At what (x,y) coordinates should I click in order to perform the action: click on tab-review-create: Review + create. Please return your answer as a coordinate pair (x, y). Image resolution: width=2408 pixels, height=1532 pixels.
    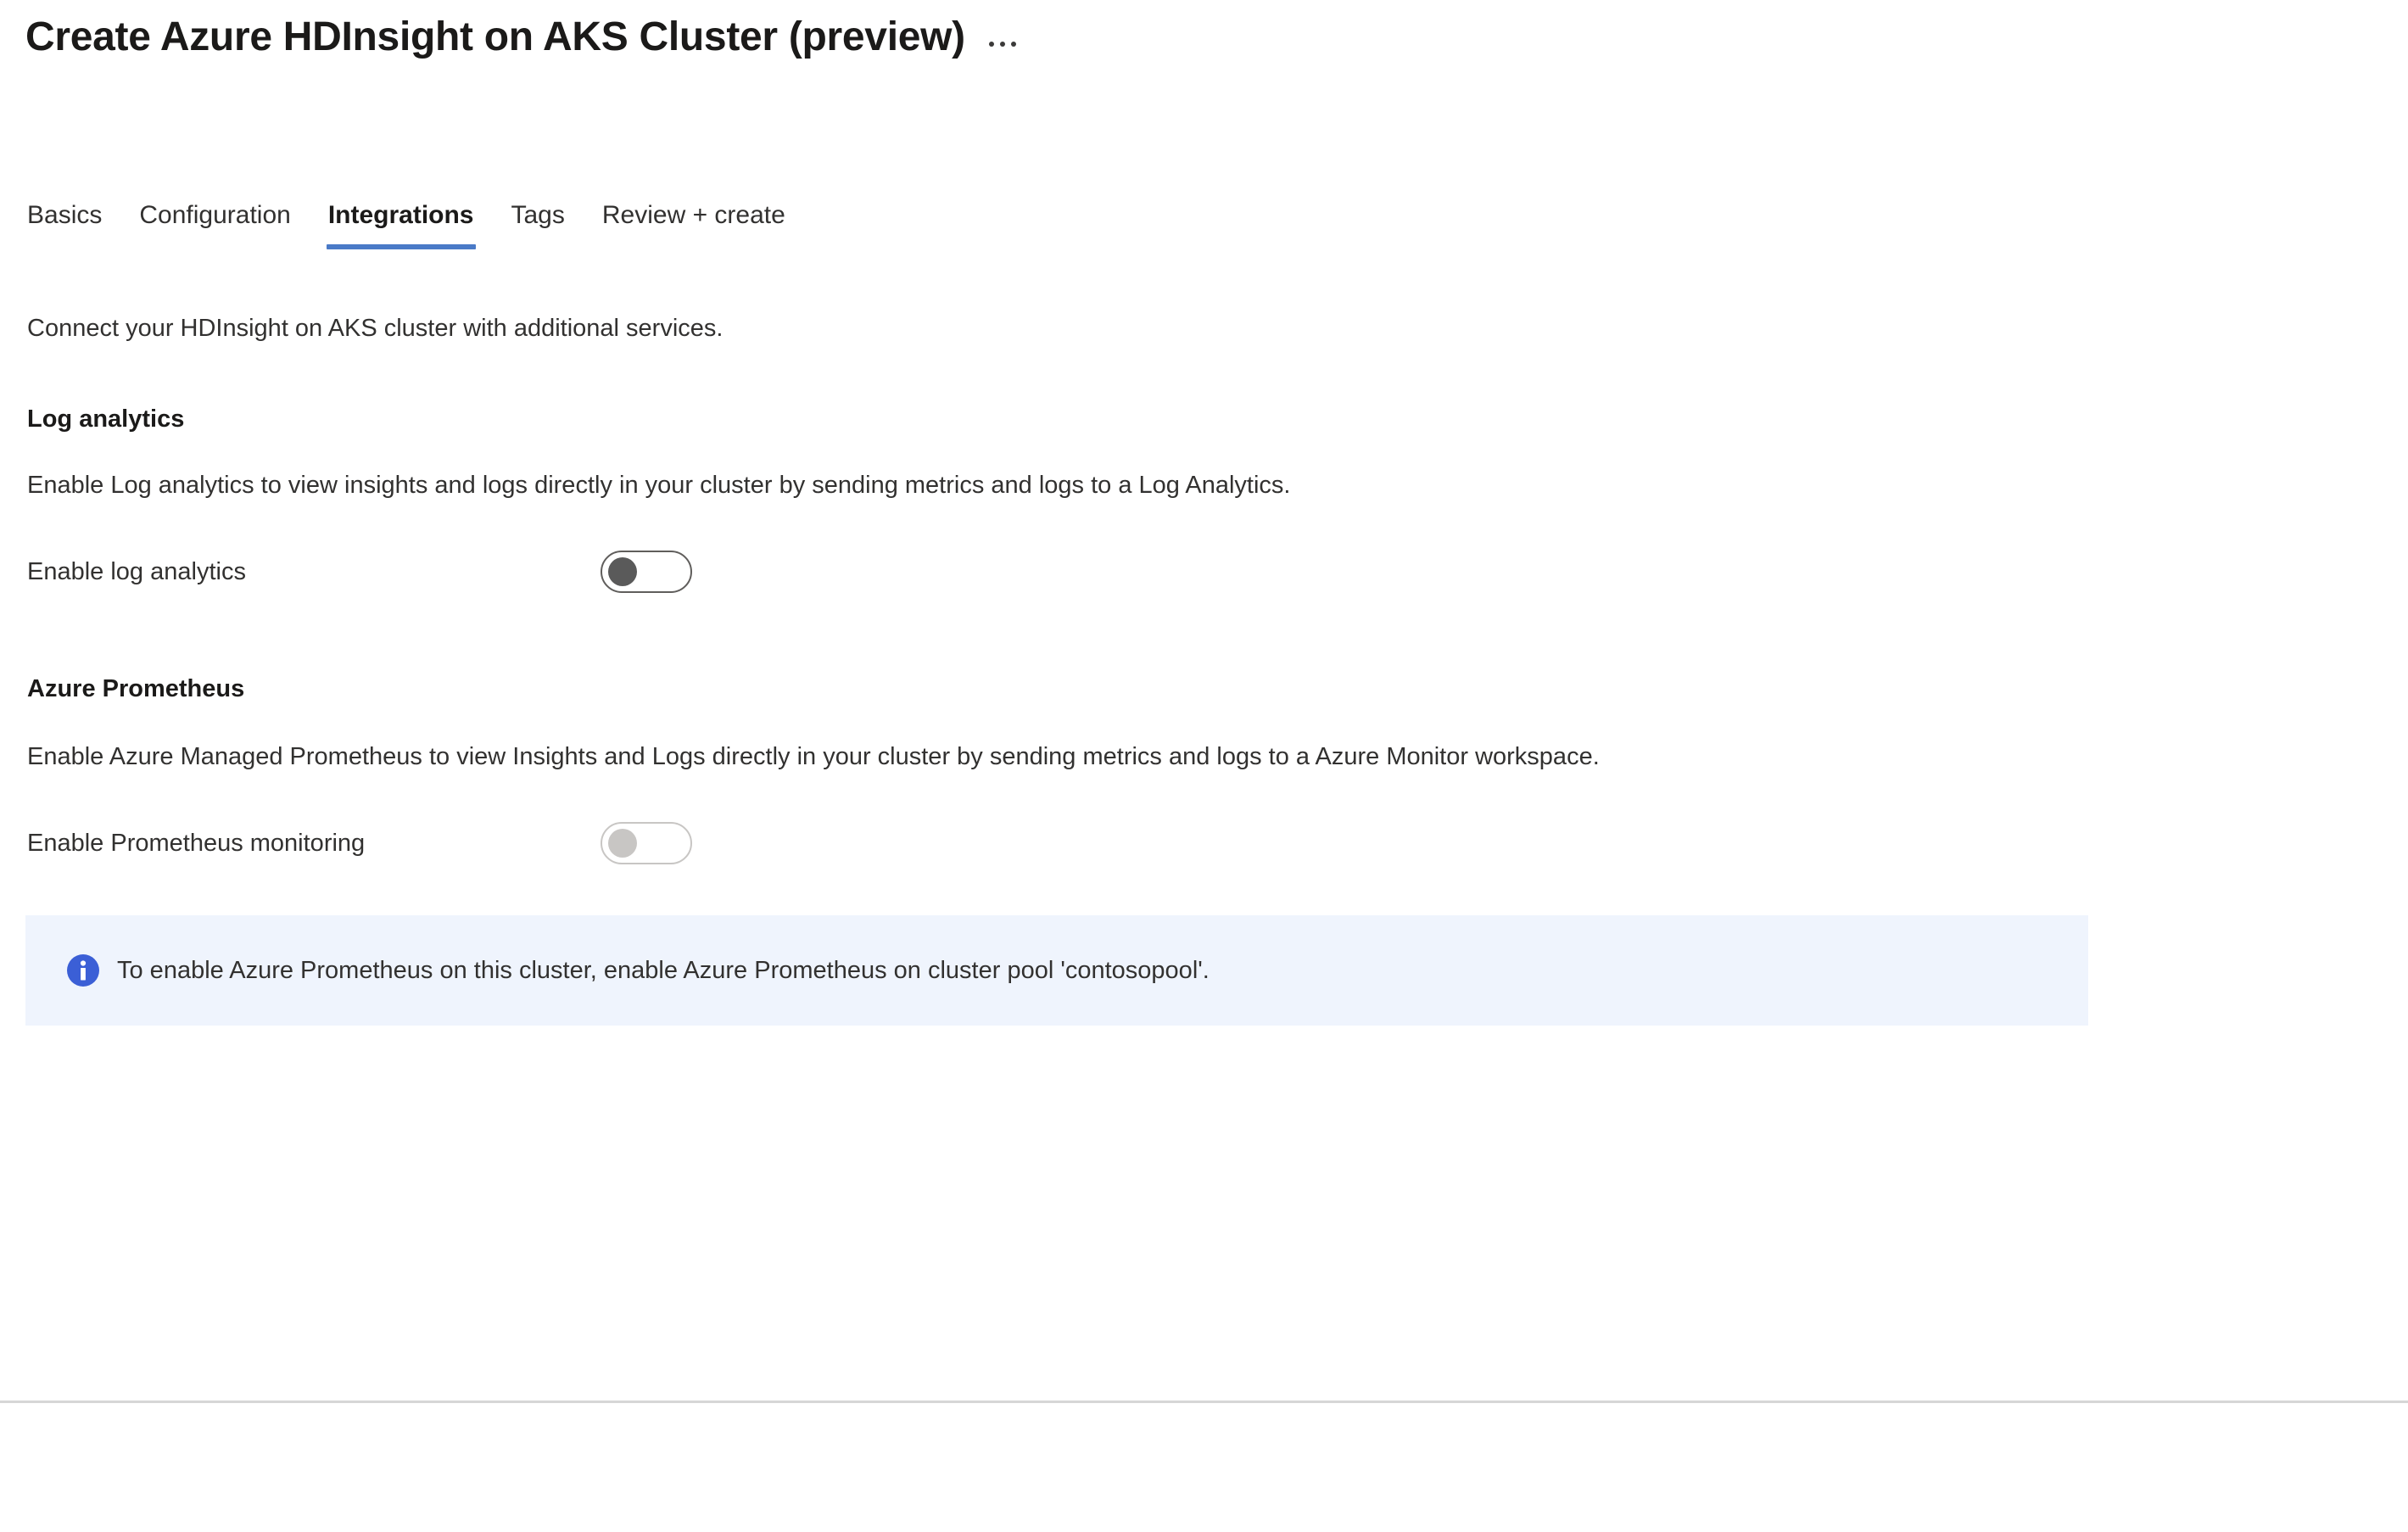
    Looking at the image, I should click on (694, 224).